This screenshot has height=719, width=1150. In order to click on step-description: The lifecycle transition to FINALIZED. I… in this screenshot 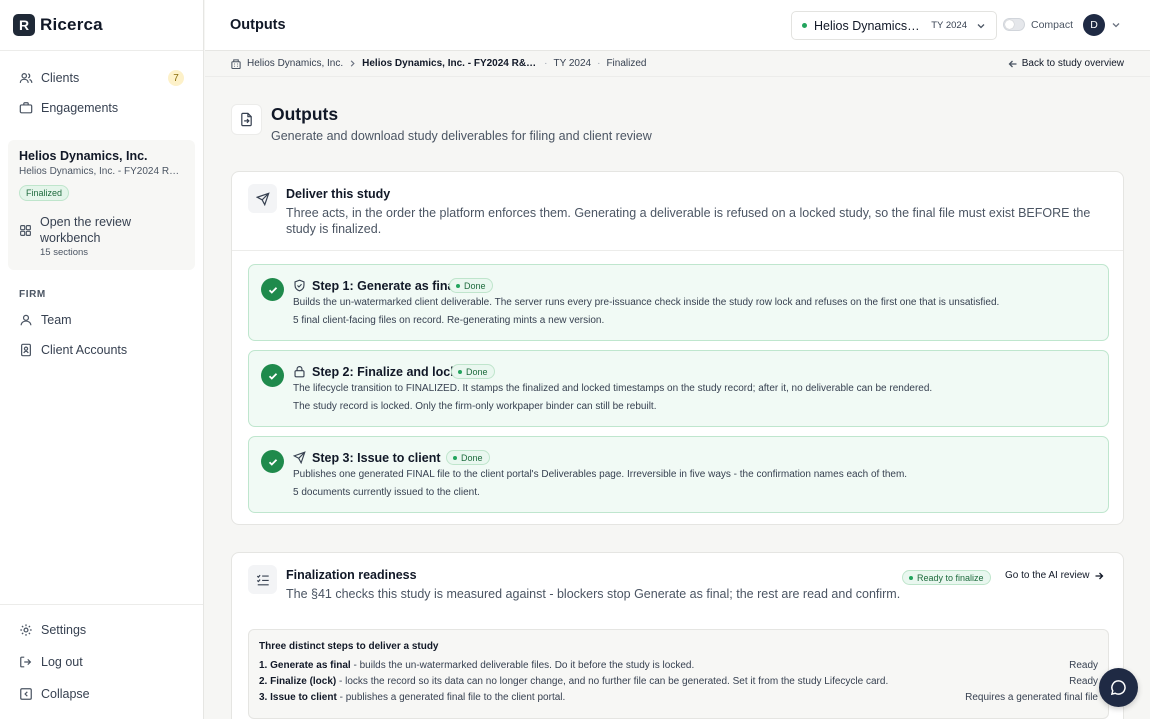, I will do `click(613, 388)`.